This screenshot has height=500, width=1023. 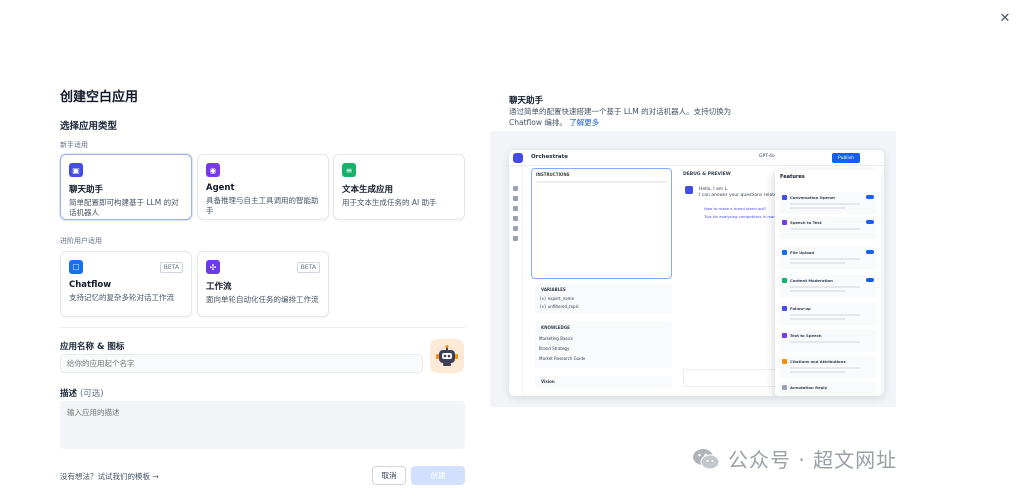 What do you see at coordinates (219, 287) in the screenshot?
I see `card-title: 工作流` at bounding box center [219, 287].